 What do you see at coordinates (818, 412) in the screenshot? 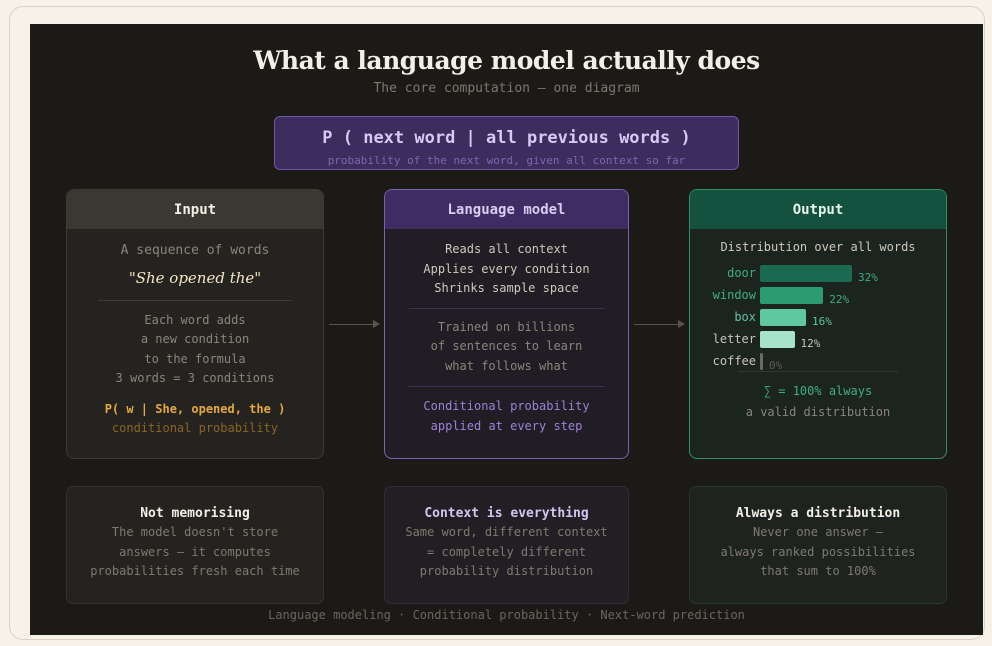
I see `output-sum-note: a valid distribution` at bounding box center [818, 412].